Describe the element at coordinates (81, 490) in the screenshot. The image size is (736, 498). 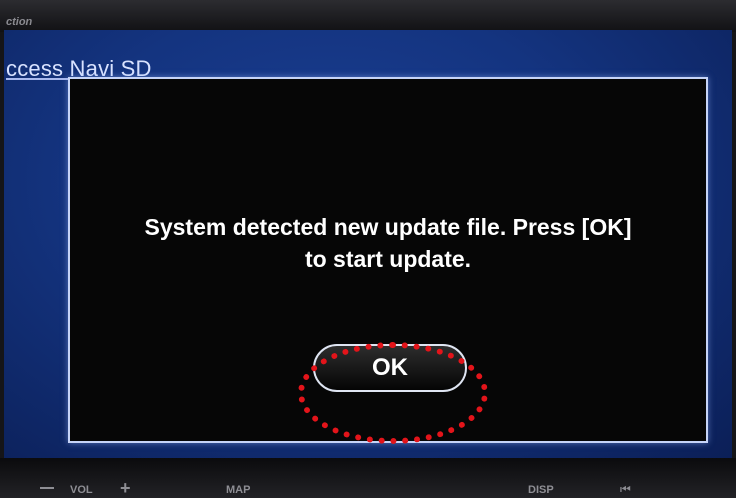
I see `volume-label: VOL` at that location.